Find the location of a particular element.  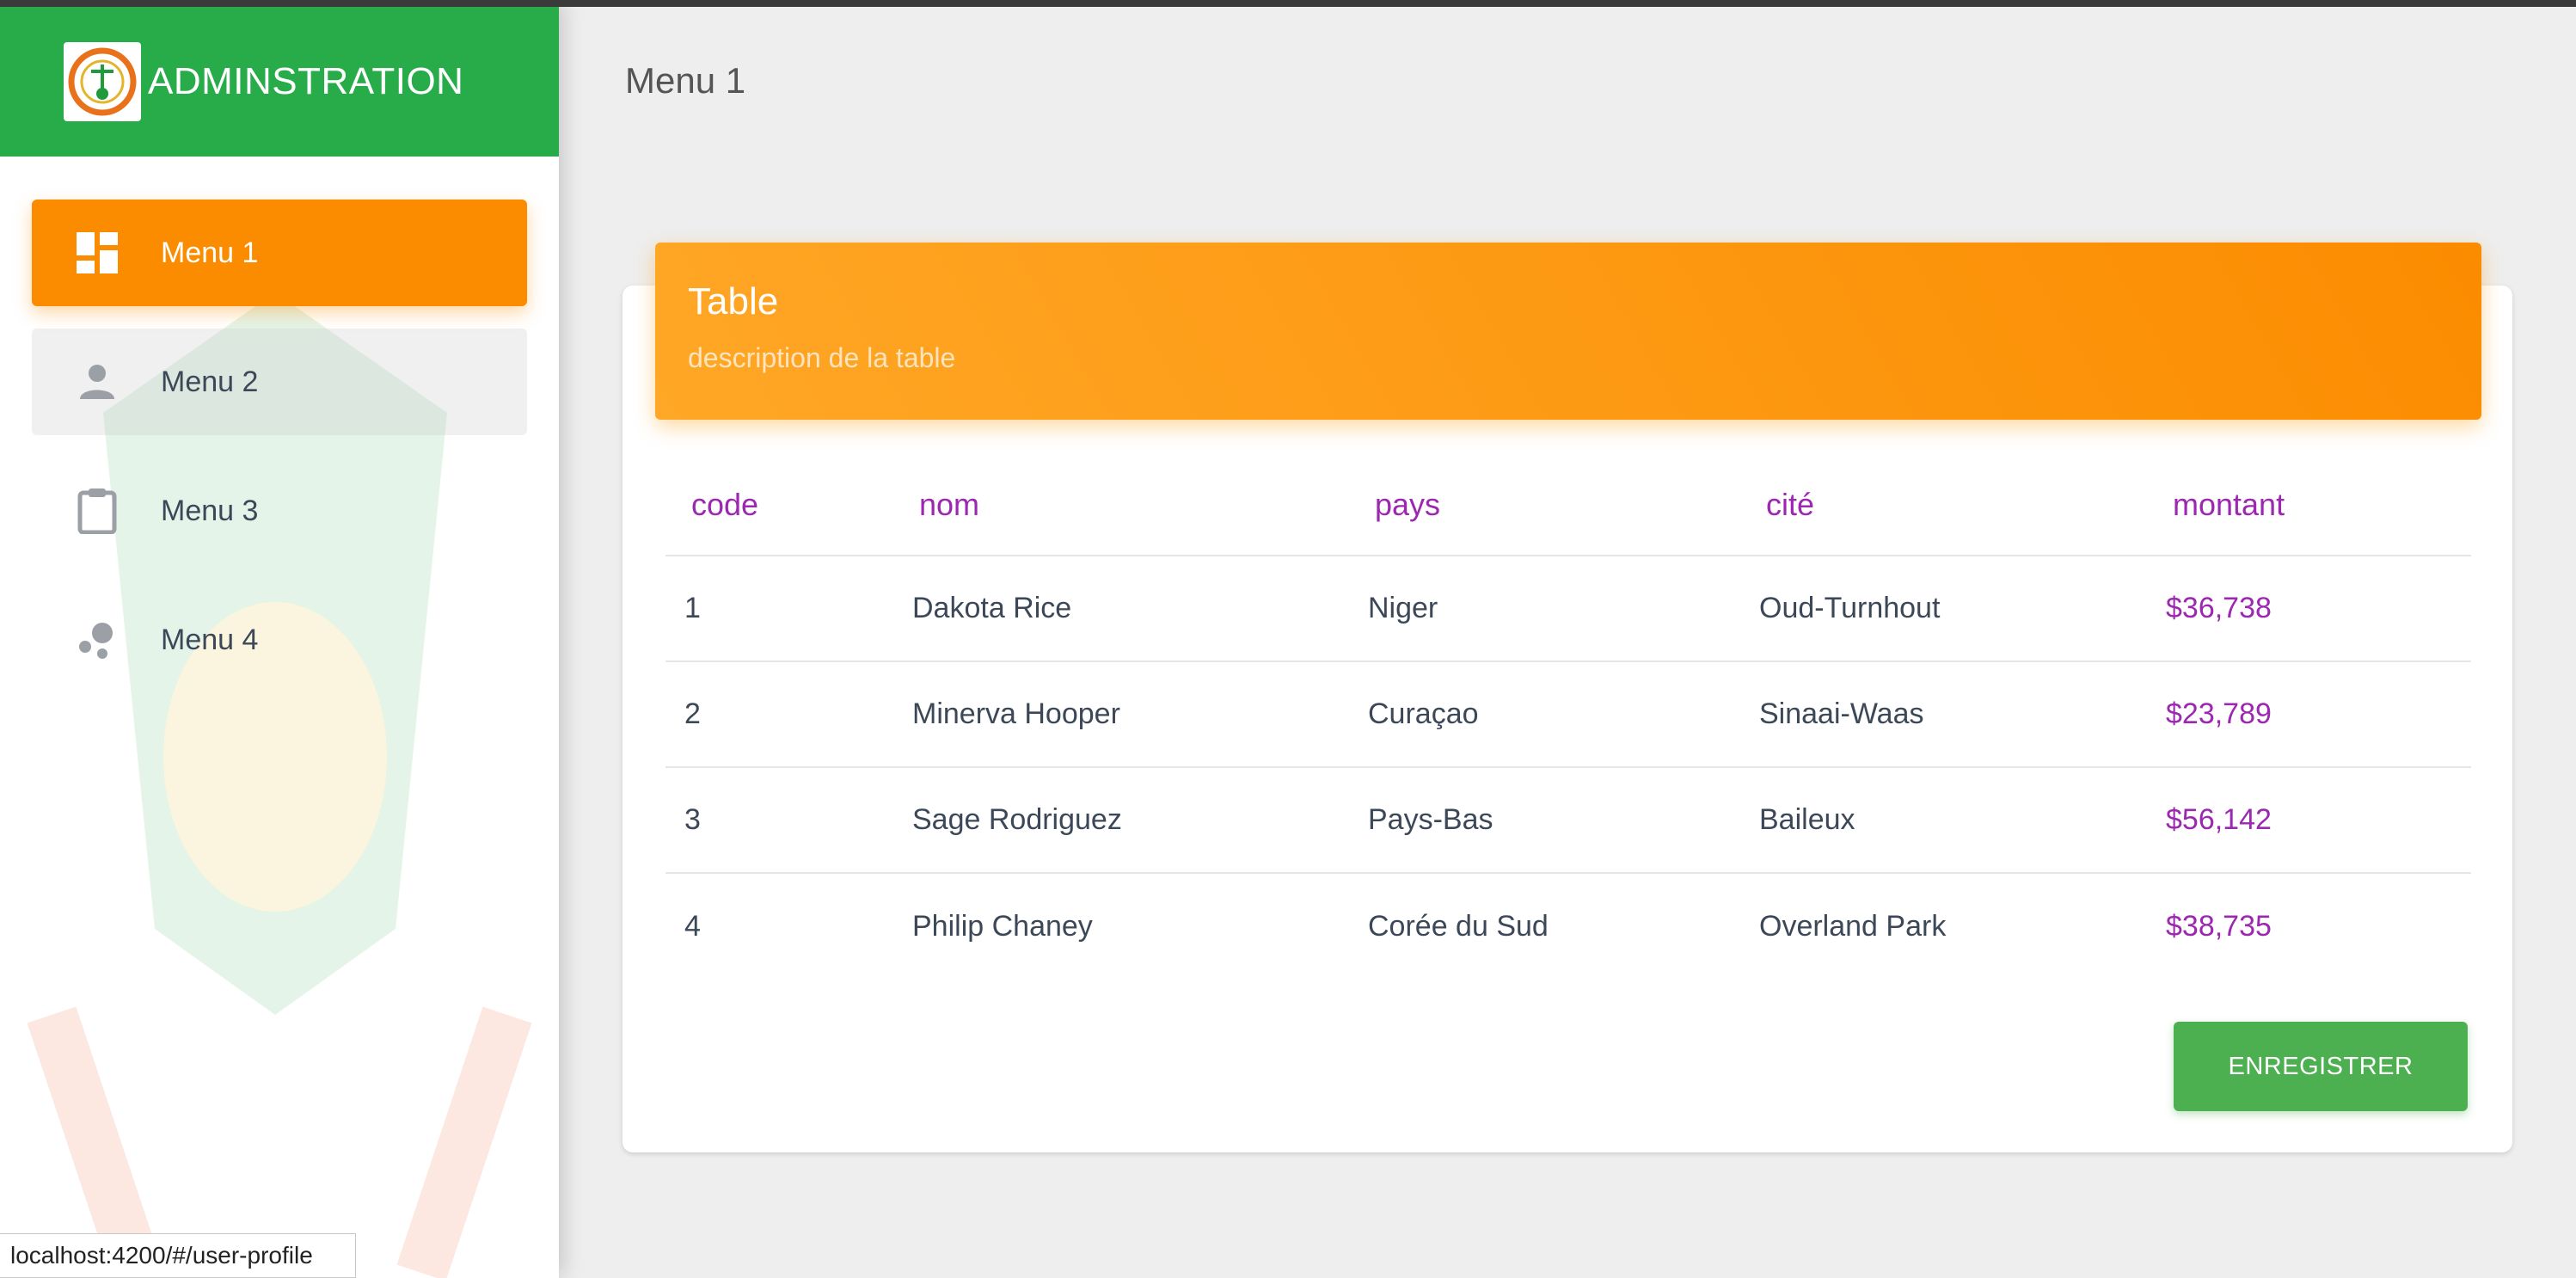

cell-montant: $56,142 is located at coordinates (2309, 820).